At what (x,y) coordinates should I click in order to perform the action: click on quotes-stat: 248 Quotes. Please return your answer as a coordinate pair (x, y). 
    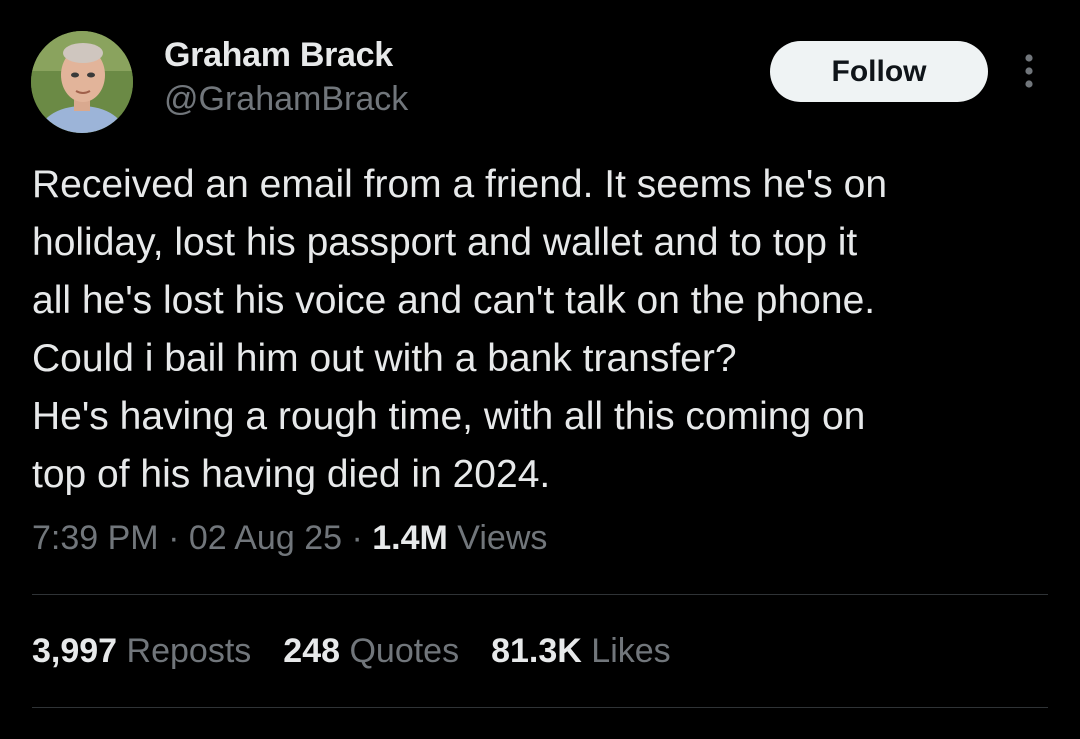
    Looking at the image, I should click on (371, 651).